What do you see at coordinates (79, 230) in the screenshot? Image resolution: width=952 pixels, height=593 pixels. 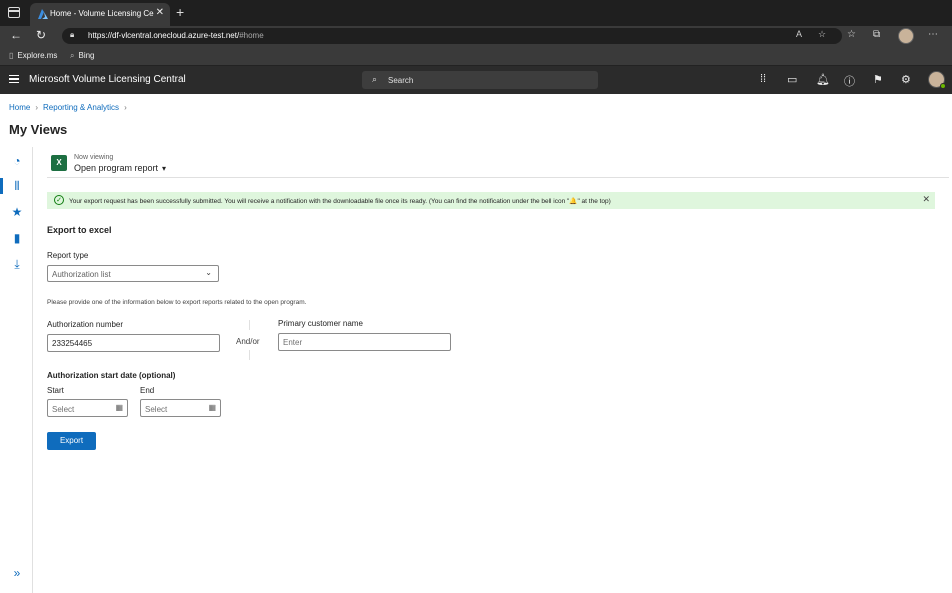 I see `section-heading: Export to excel` at bounding box center [79, 230].